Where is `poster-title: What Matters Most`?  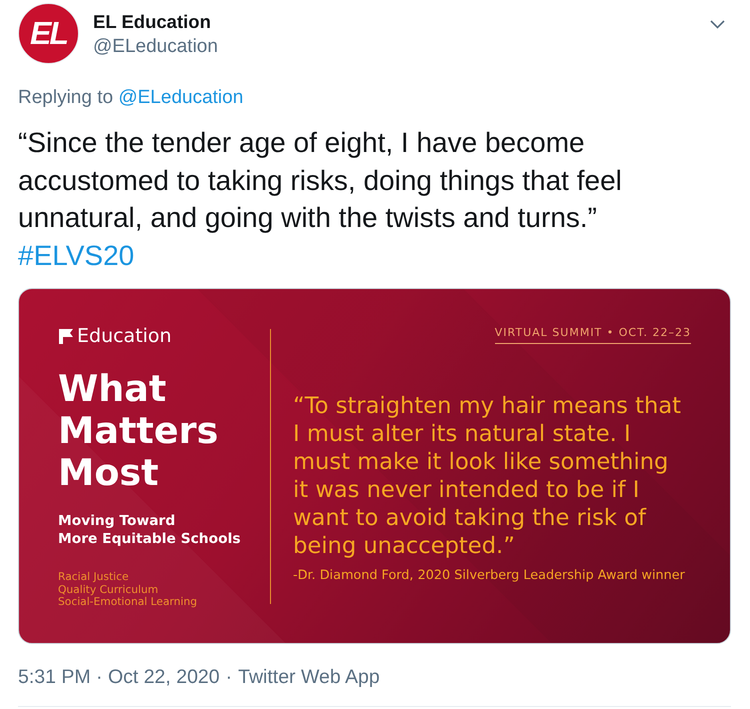
poster-title: What Matters Most is located at coordinates (139, 431).